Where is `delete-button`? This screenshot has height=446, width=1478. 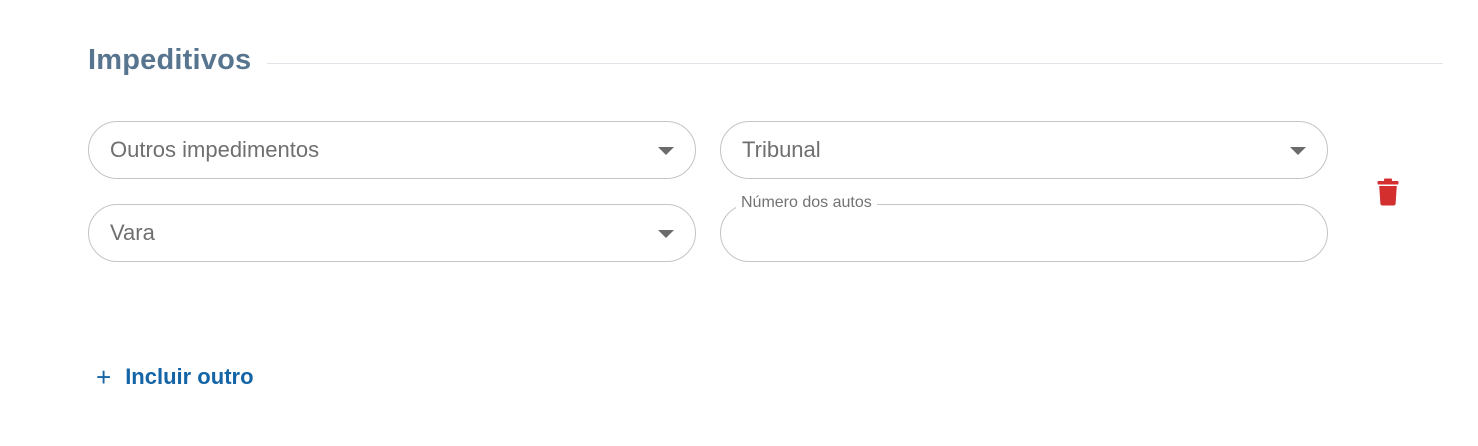
delete-button is located at coordinates (1388, 192).